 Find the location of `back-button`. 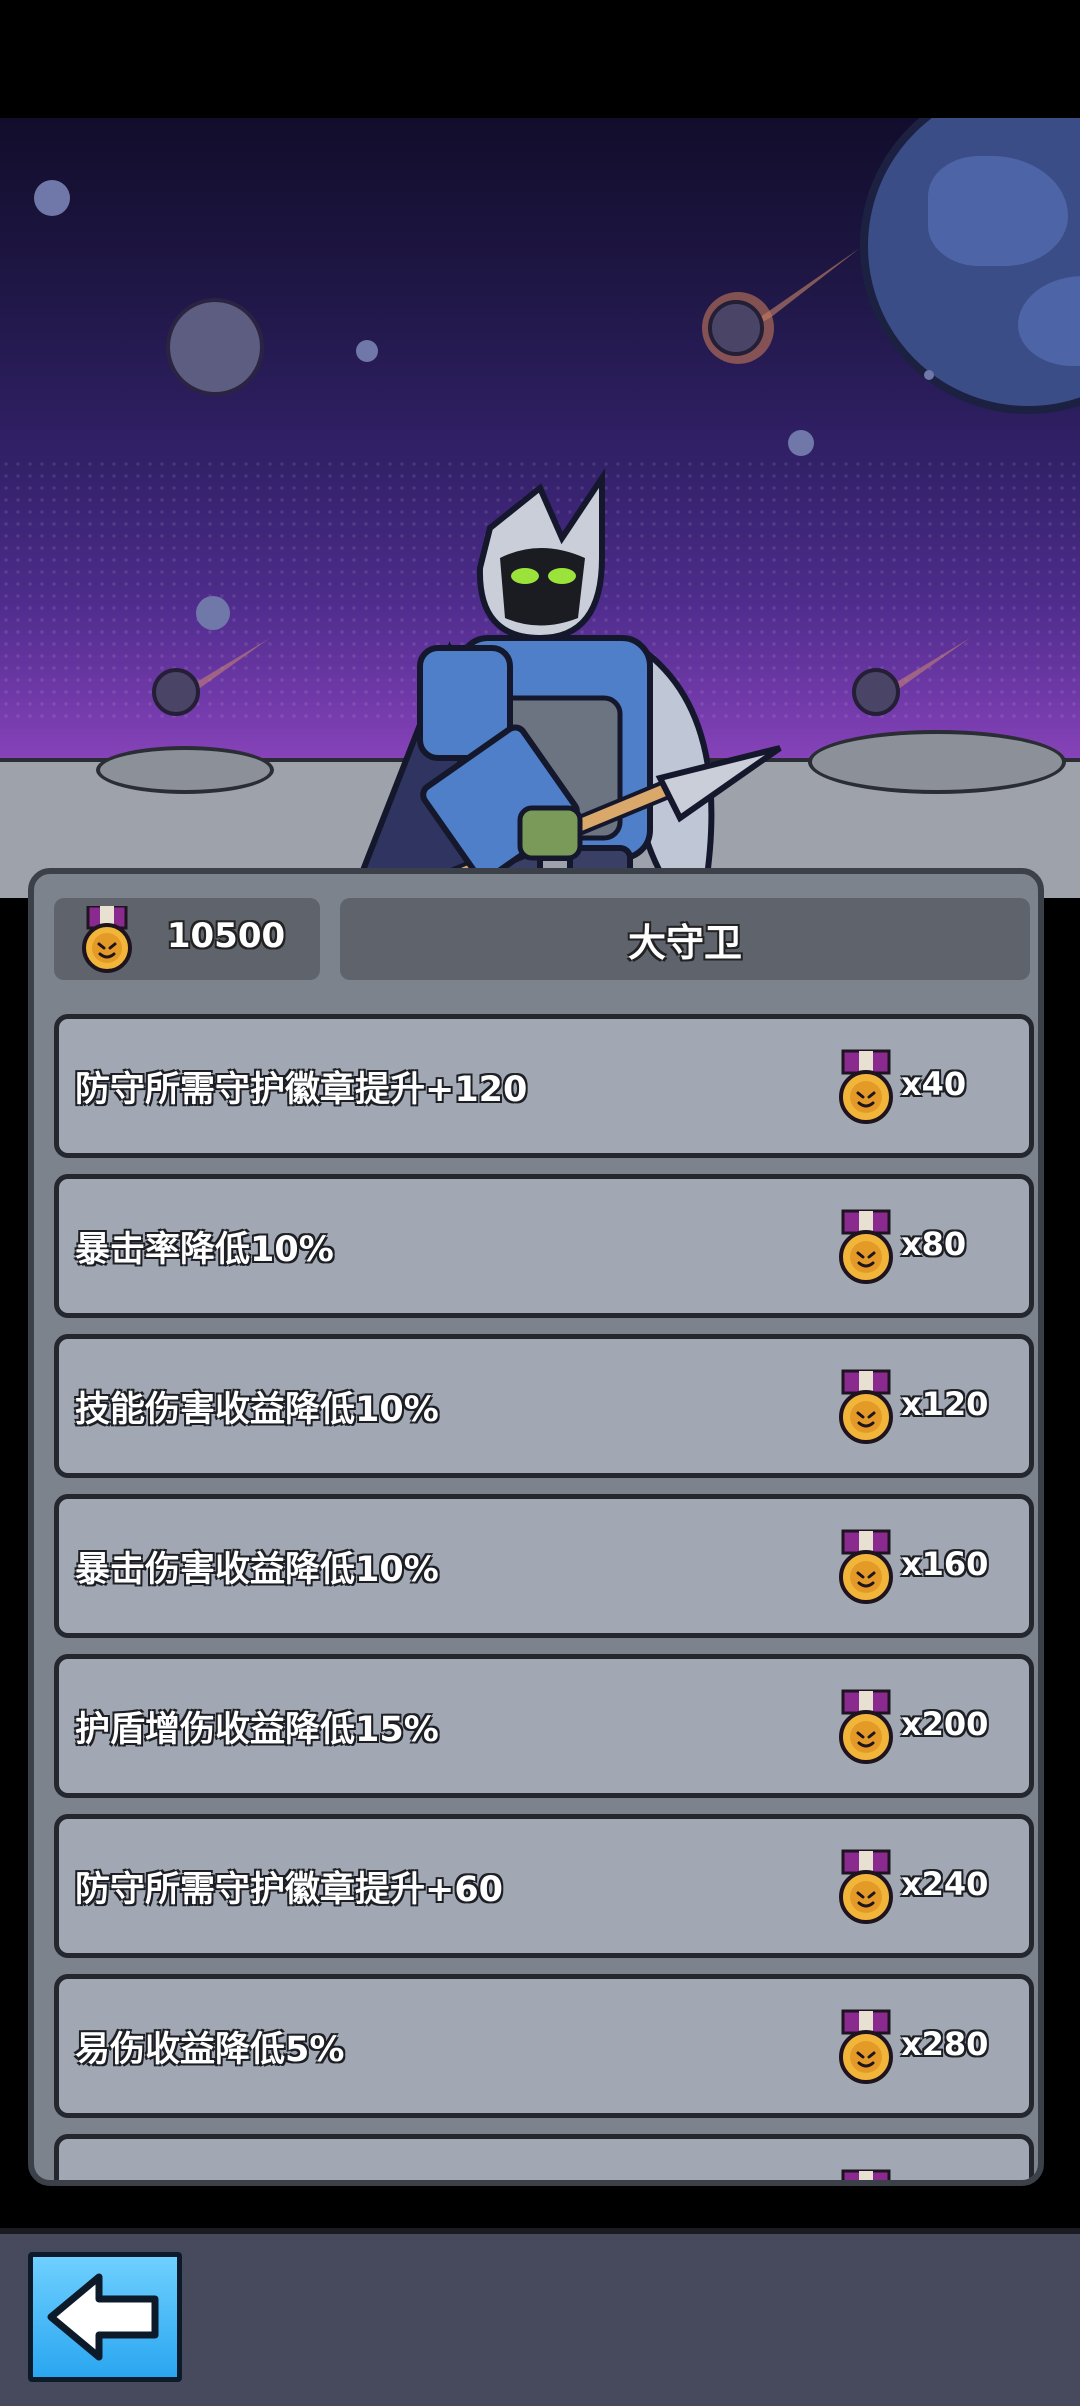

back-button is located at coordinates (105, 2317).